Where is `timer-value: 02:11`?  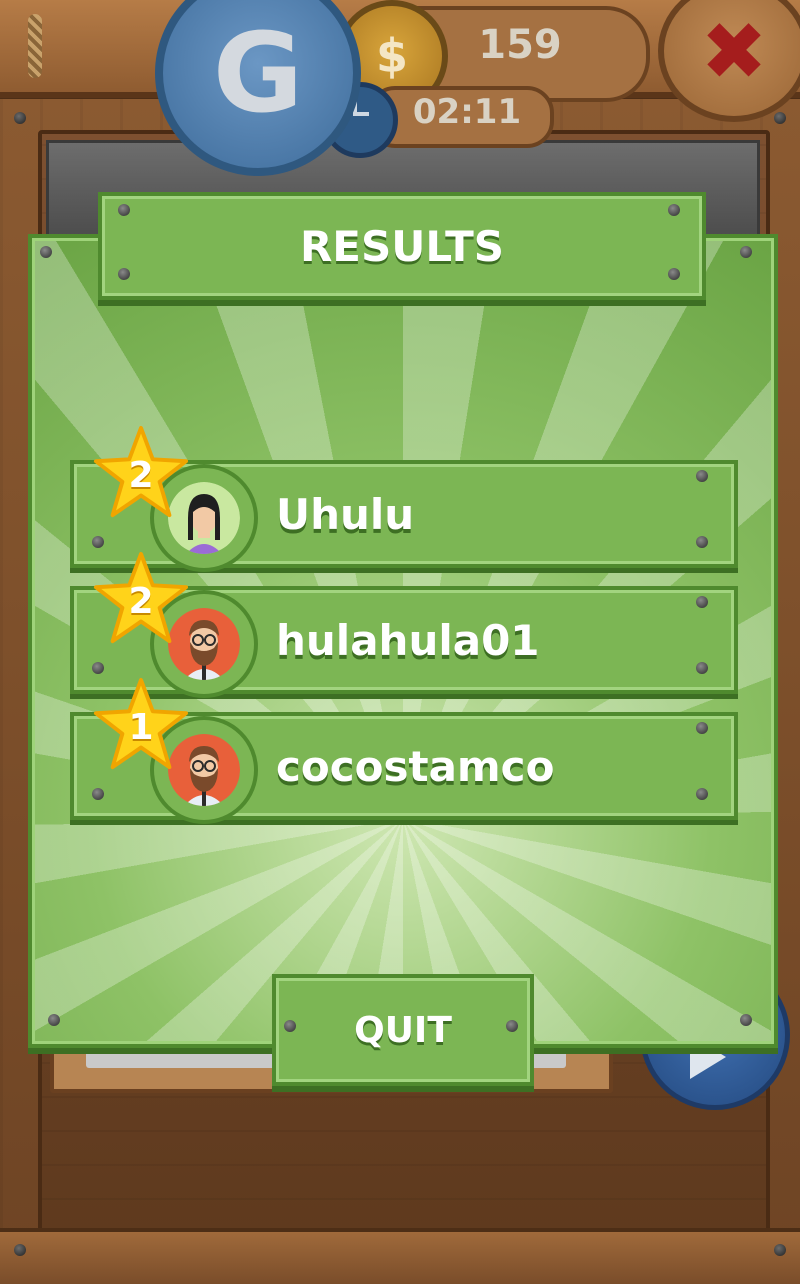
timer-value: 02:11 is located at coordinates (467, 112).